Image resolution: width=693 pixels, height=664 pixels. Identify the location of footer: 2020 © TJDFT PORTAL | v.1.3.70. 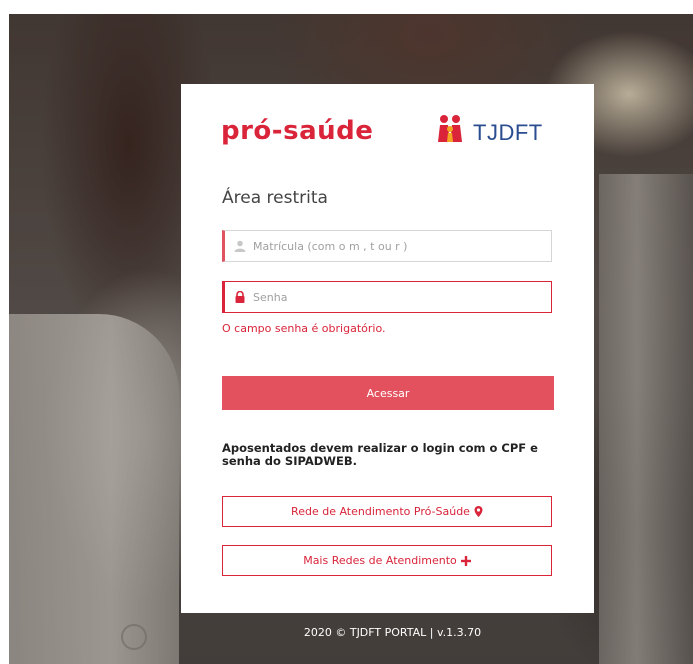
(392, 632).